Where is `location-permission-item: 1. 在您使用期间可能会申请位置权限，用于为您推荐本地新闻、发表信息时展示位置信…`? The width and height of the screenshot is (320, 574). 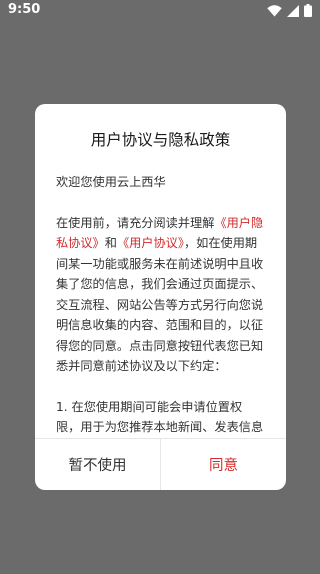
location-permission-item: 1. 在您使用期间可能会申请位置权限，用于为您推荐本地新闻、发表信息时展示位置信… is located at coordinates (160, 417).